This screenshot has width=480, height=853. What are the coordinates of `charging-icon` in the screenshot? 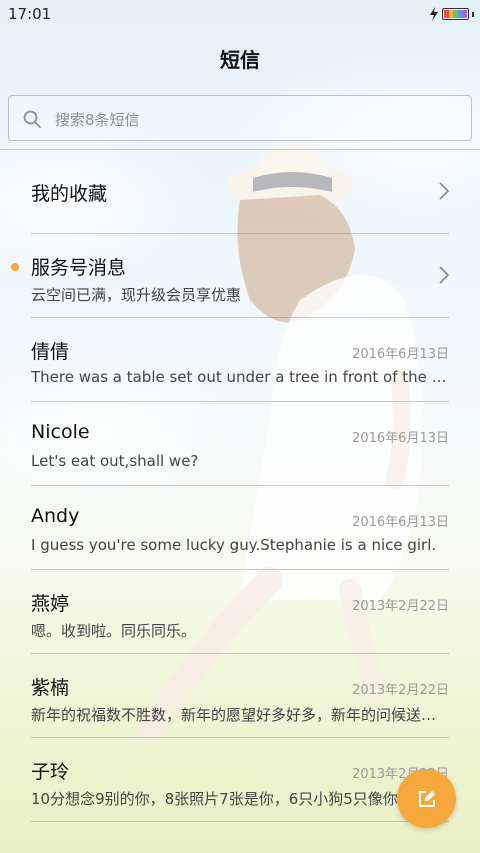 It's located at (434, 14).